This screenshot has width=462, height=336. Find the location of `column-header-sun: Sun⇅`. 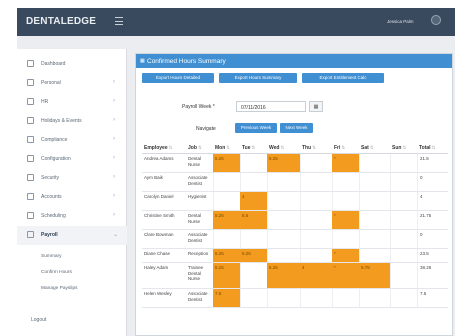

column-header-sun: Sun⇅ is located at coordinates (403, 148).